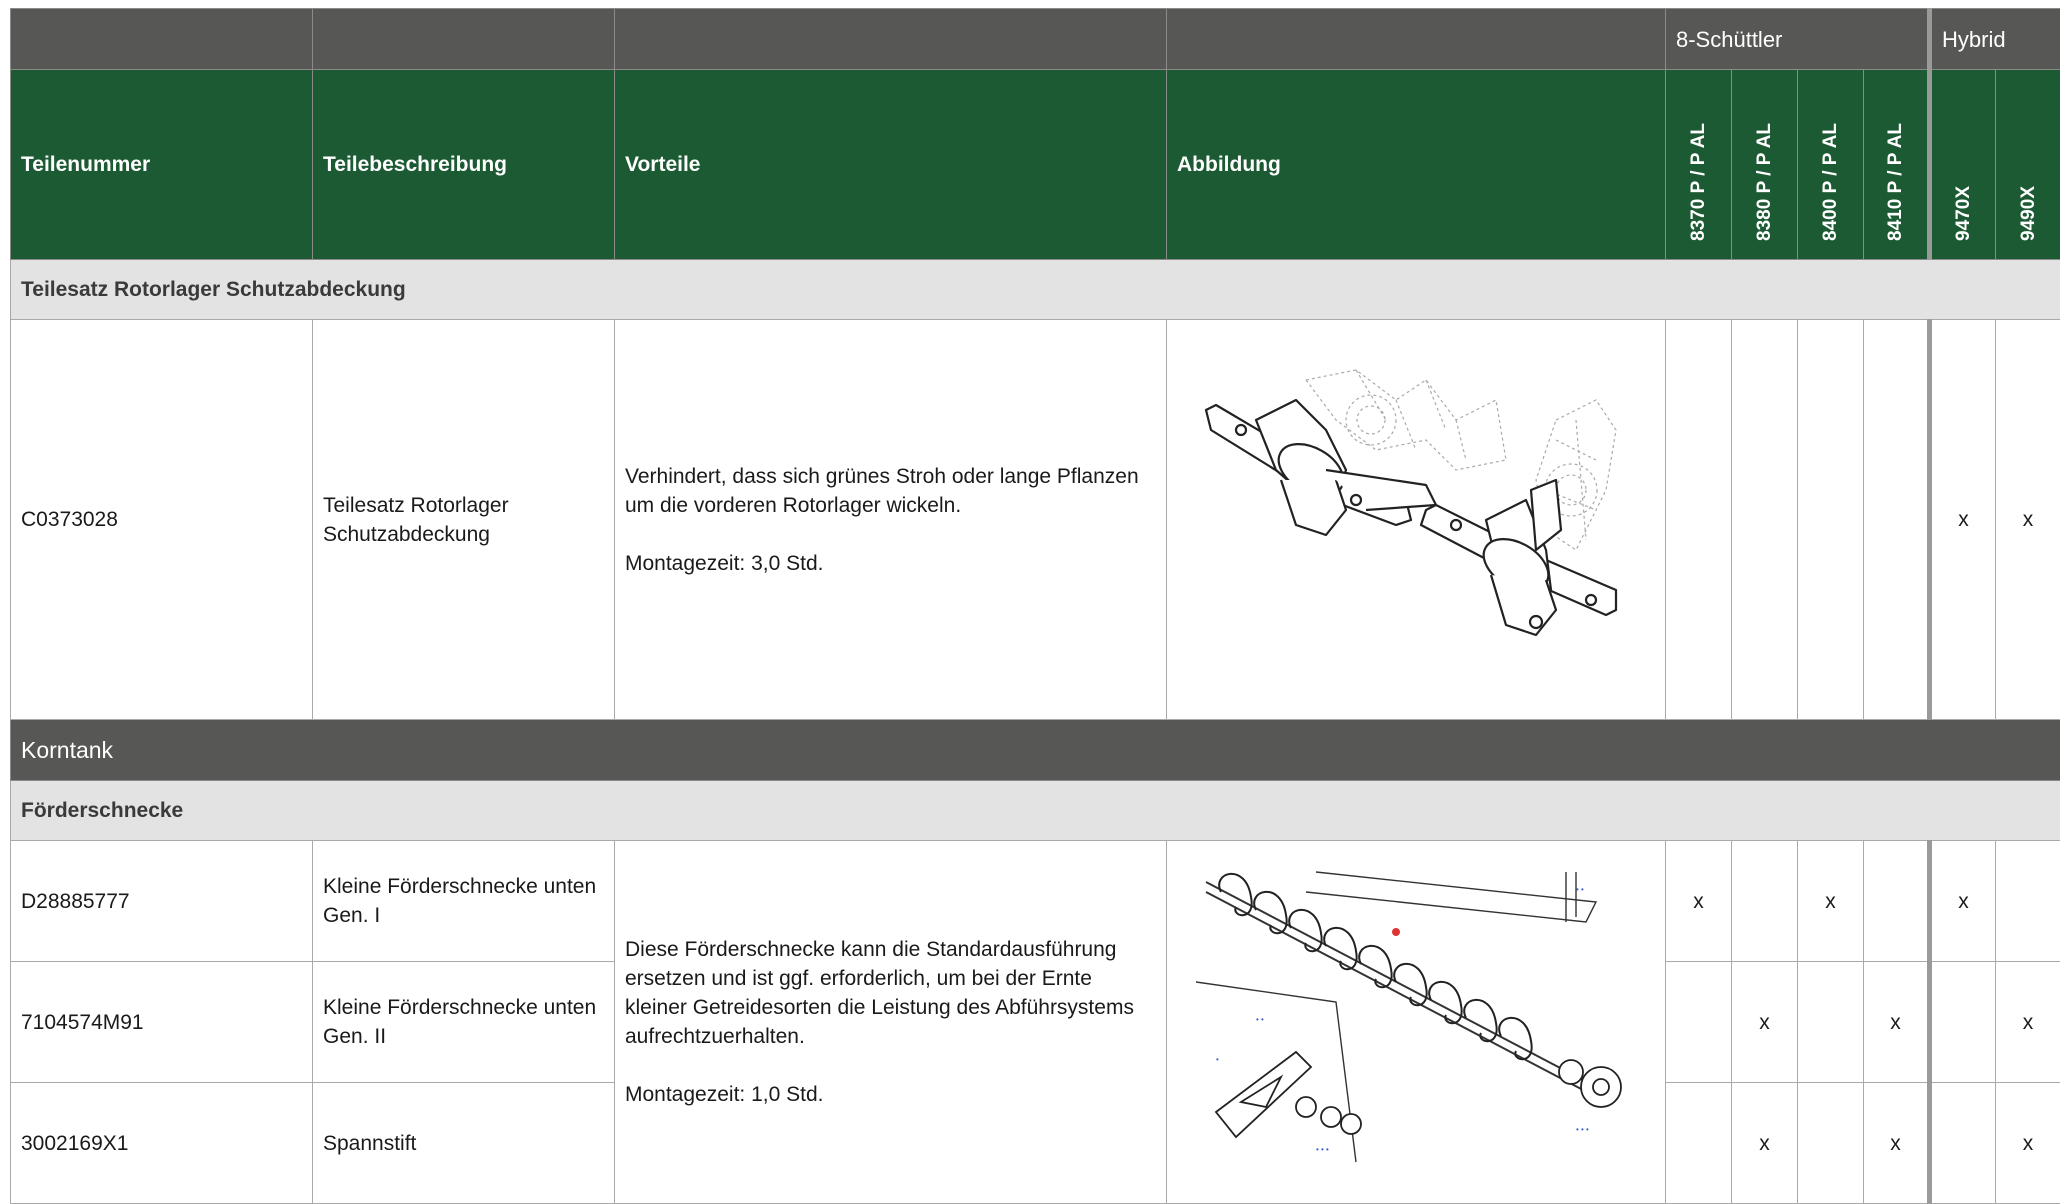 The image size is (2060, 1204). What do you see at coordinates (890, 563) in the screenshot?
I see `assembly-time: Montagezeit: 3,0 Std.` at bounding box center [890, 563].